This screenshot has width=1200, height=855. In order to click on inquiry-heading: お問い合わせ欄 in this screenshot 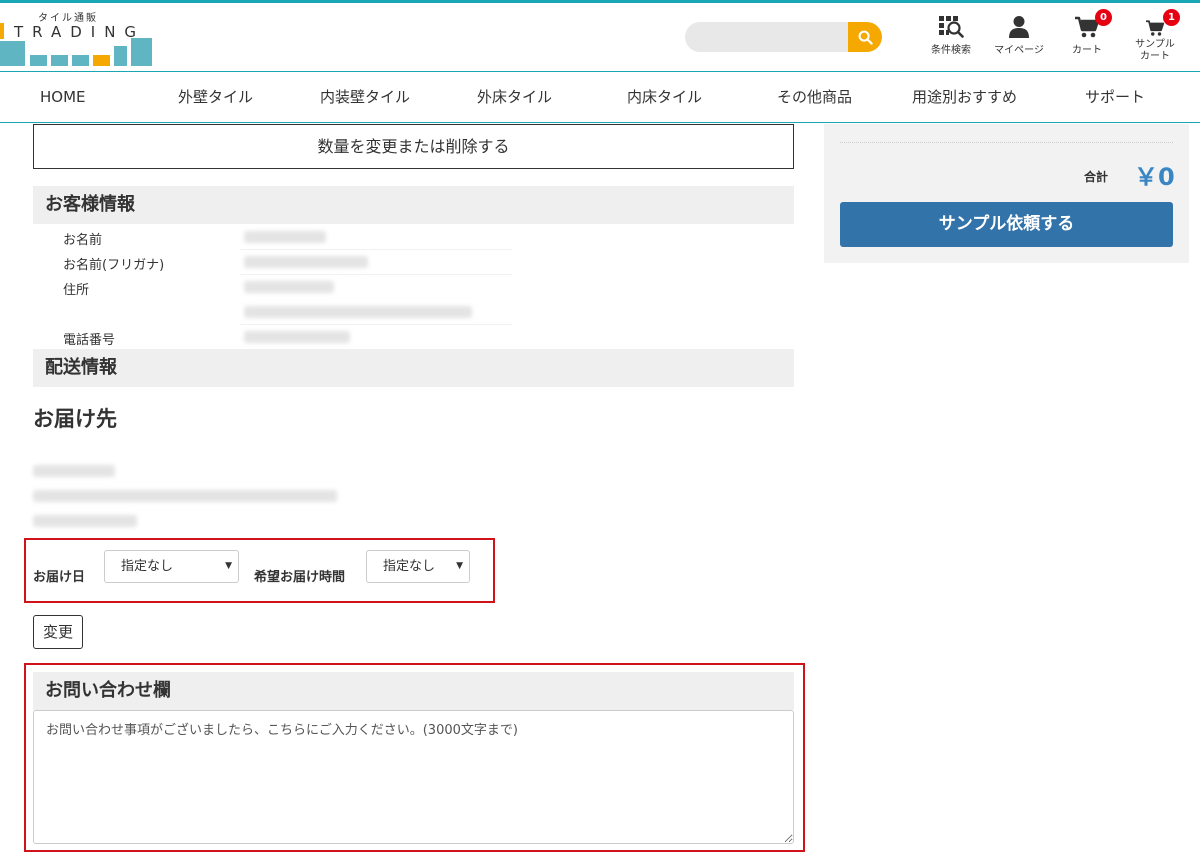, I will do `click(413, 691)`.